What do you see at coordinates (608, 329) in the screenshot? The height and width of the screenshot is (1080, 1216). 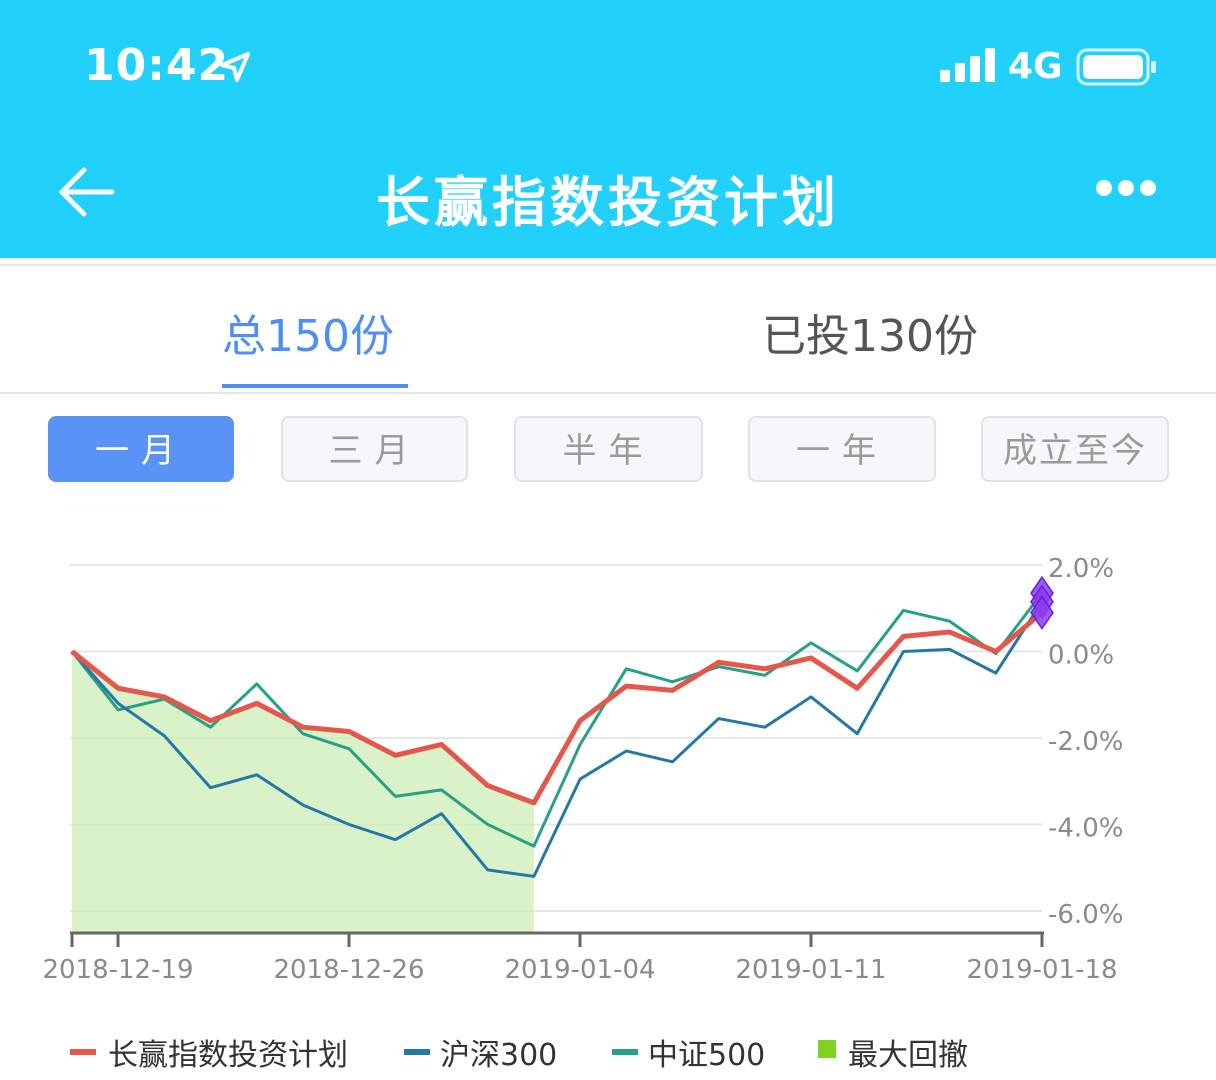 I see `tab-bar: 总150份 已投130份` at bounding box center [608, 329].